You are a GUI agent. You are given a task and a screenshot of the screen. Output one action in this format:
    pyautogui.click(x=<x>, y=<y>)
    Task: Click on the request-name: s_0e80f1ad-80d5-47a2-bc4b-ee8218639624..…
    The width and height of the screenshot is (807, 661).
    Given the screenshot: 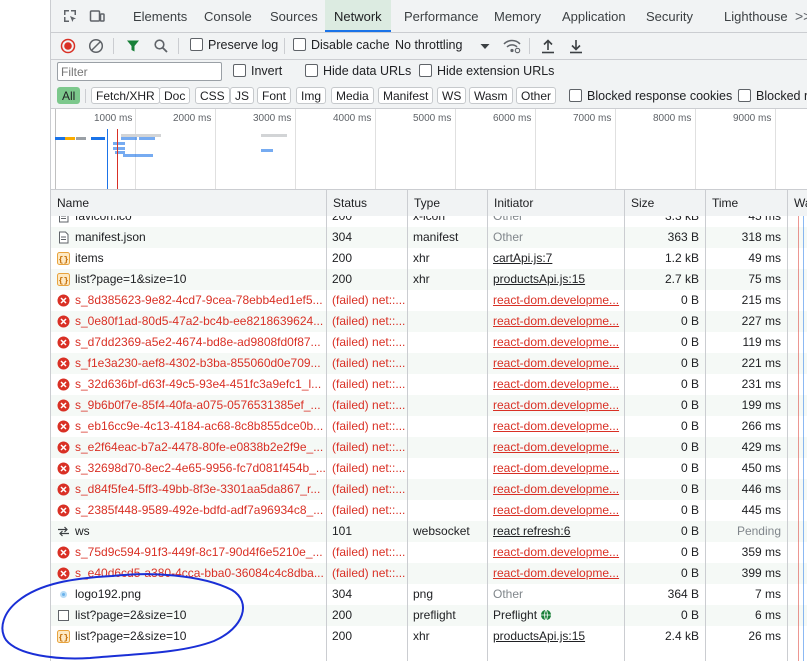 What is the action you would take?
    pyautogui.click(x=188, y=321)
    